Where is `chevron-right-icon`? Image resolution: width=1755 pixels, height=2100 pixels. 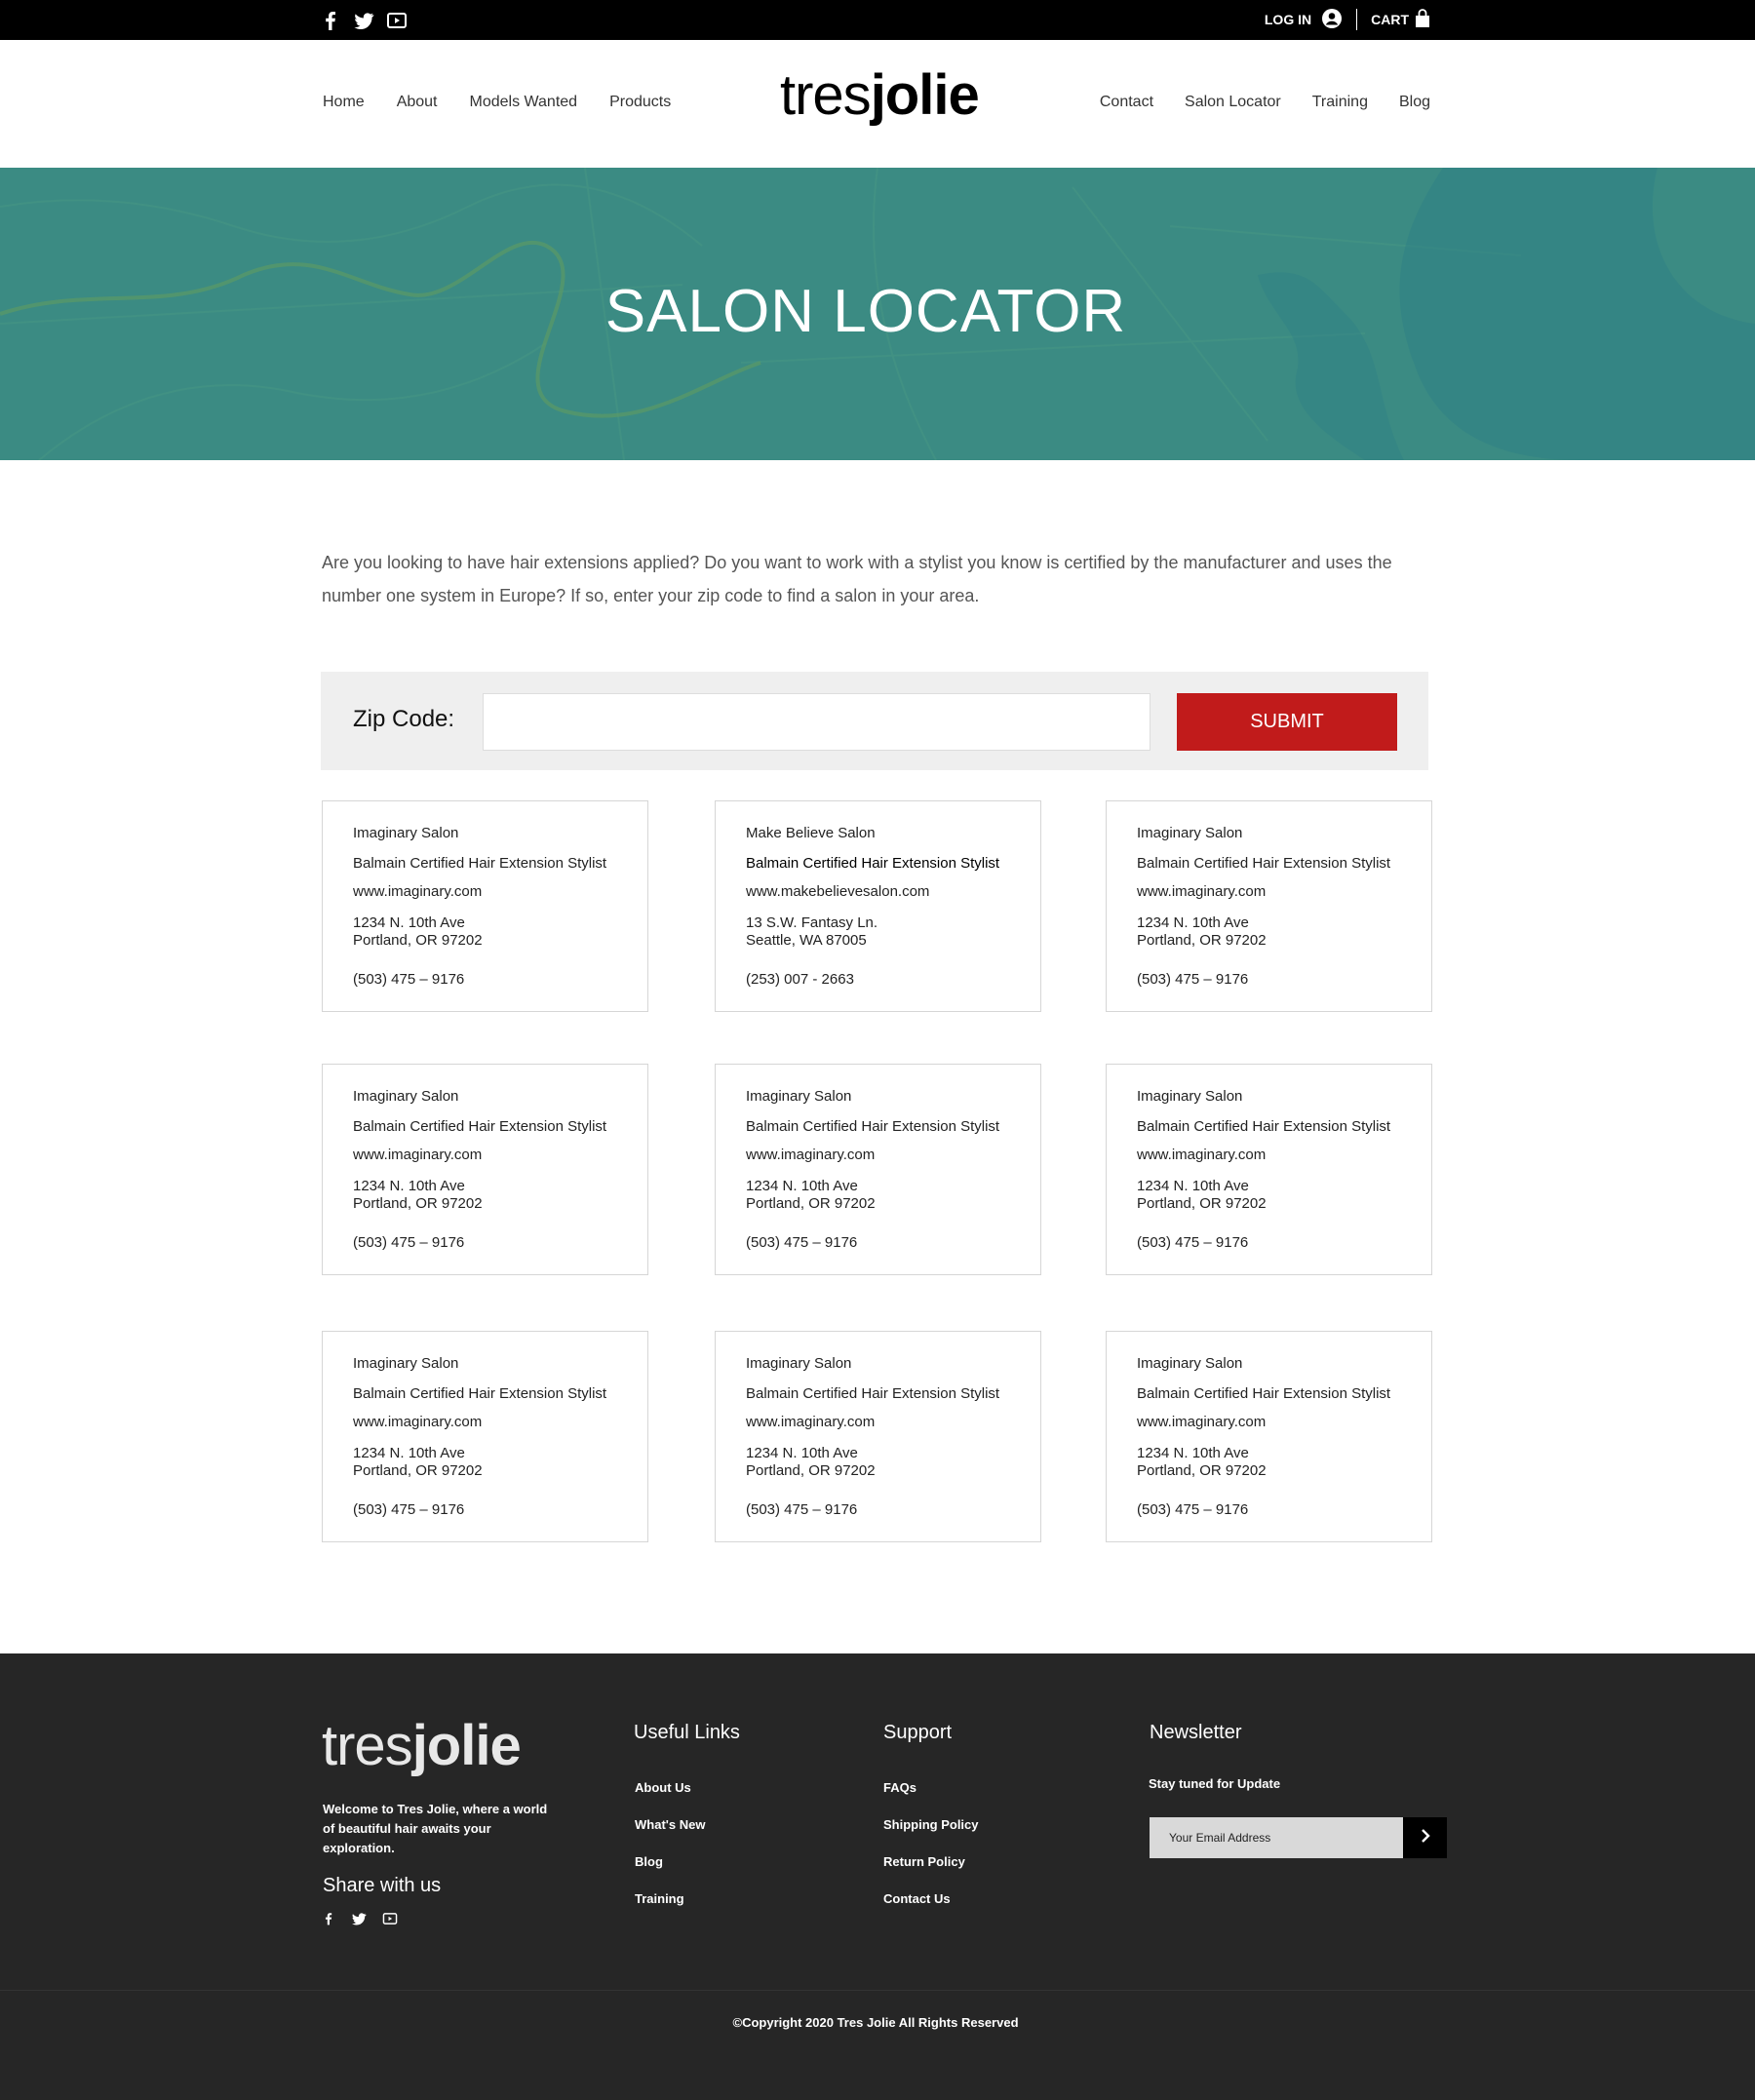 chevron-right-icon is located at coordinates (1425, 1838).